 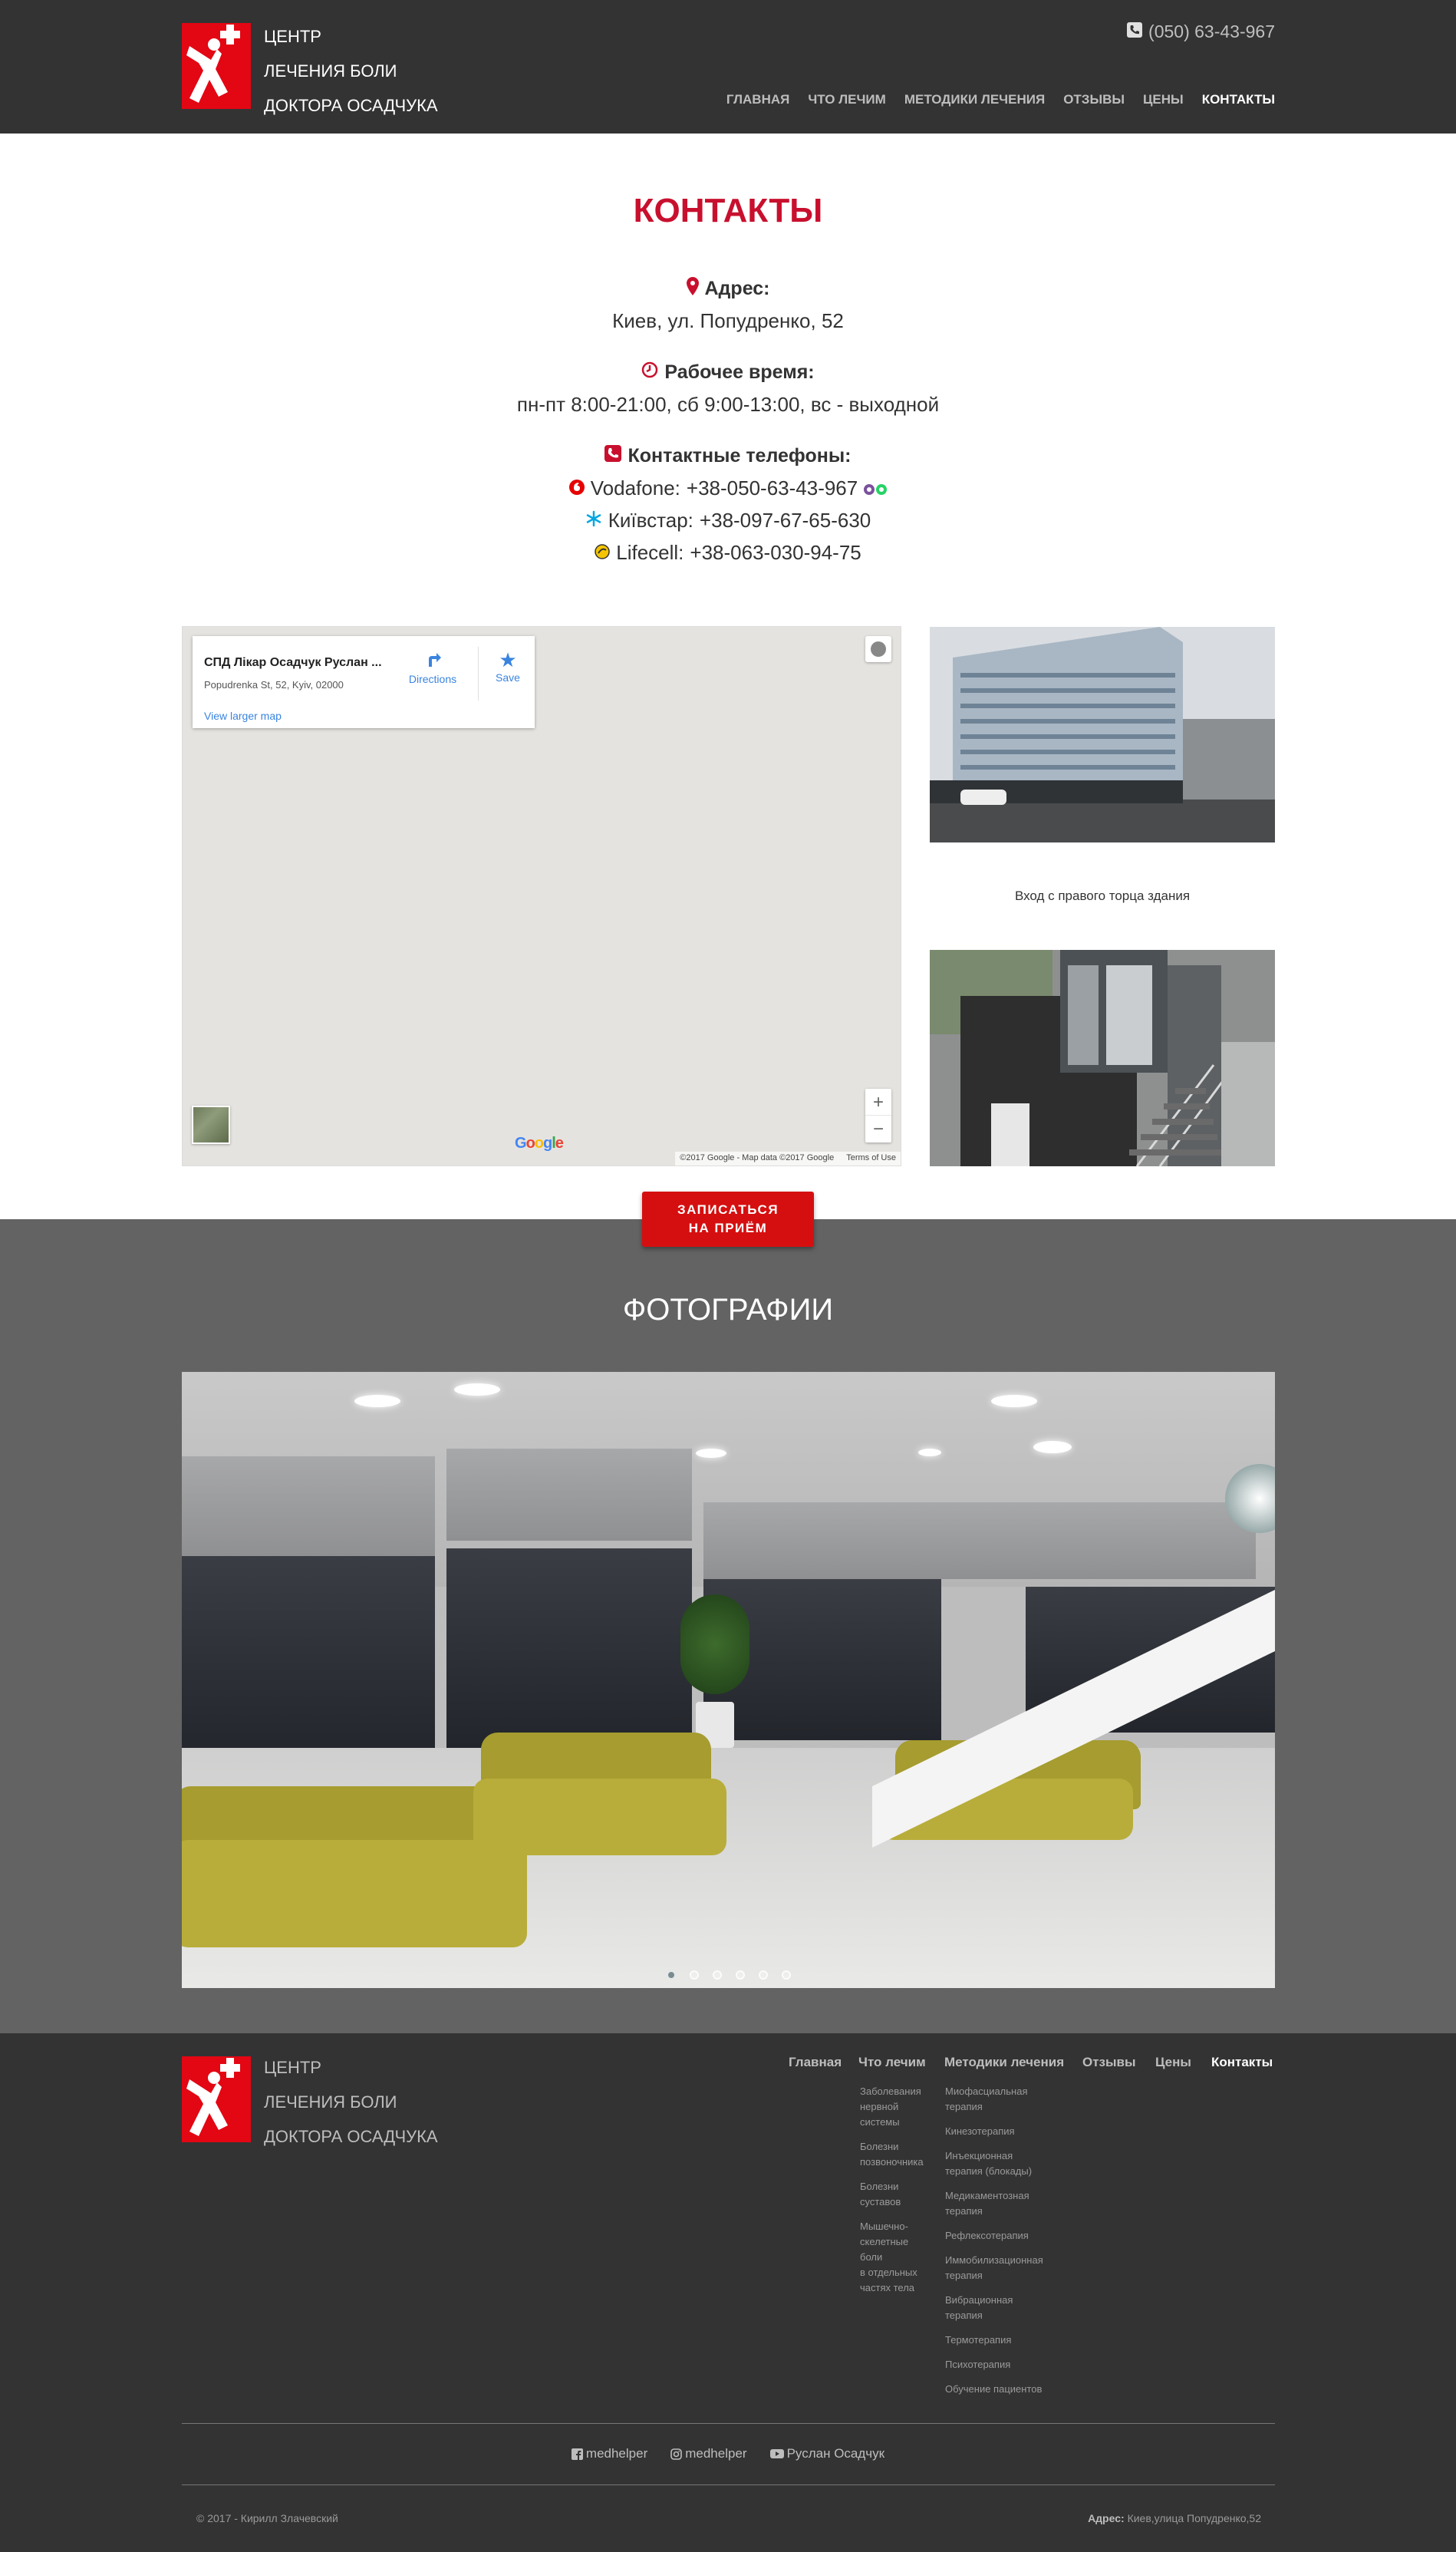 I want to click on lifecell-icon, so click(x=602, y=553).